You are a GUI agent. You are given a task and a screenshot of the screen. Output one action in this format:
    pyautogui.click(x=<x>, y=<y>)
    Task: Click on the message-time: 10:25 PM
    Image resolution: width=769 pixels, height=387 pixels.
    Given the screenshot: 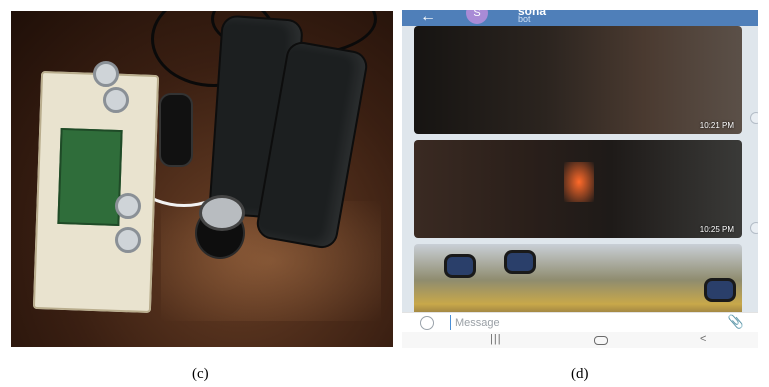 What is the action you would take?
    pyautogui.click(x=716, y=229)
    